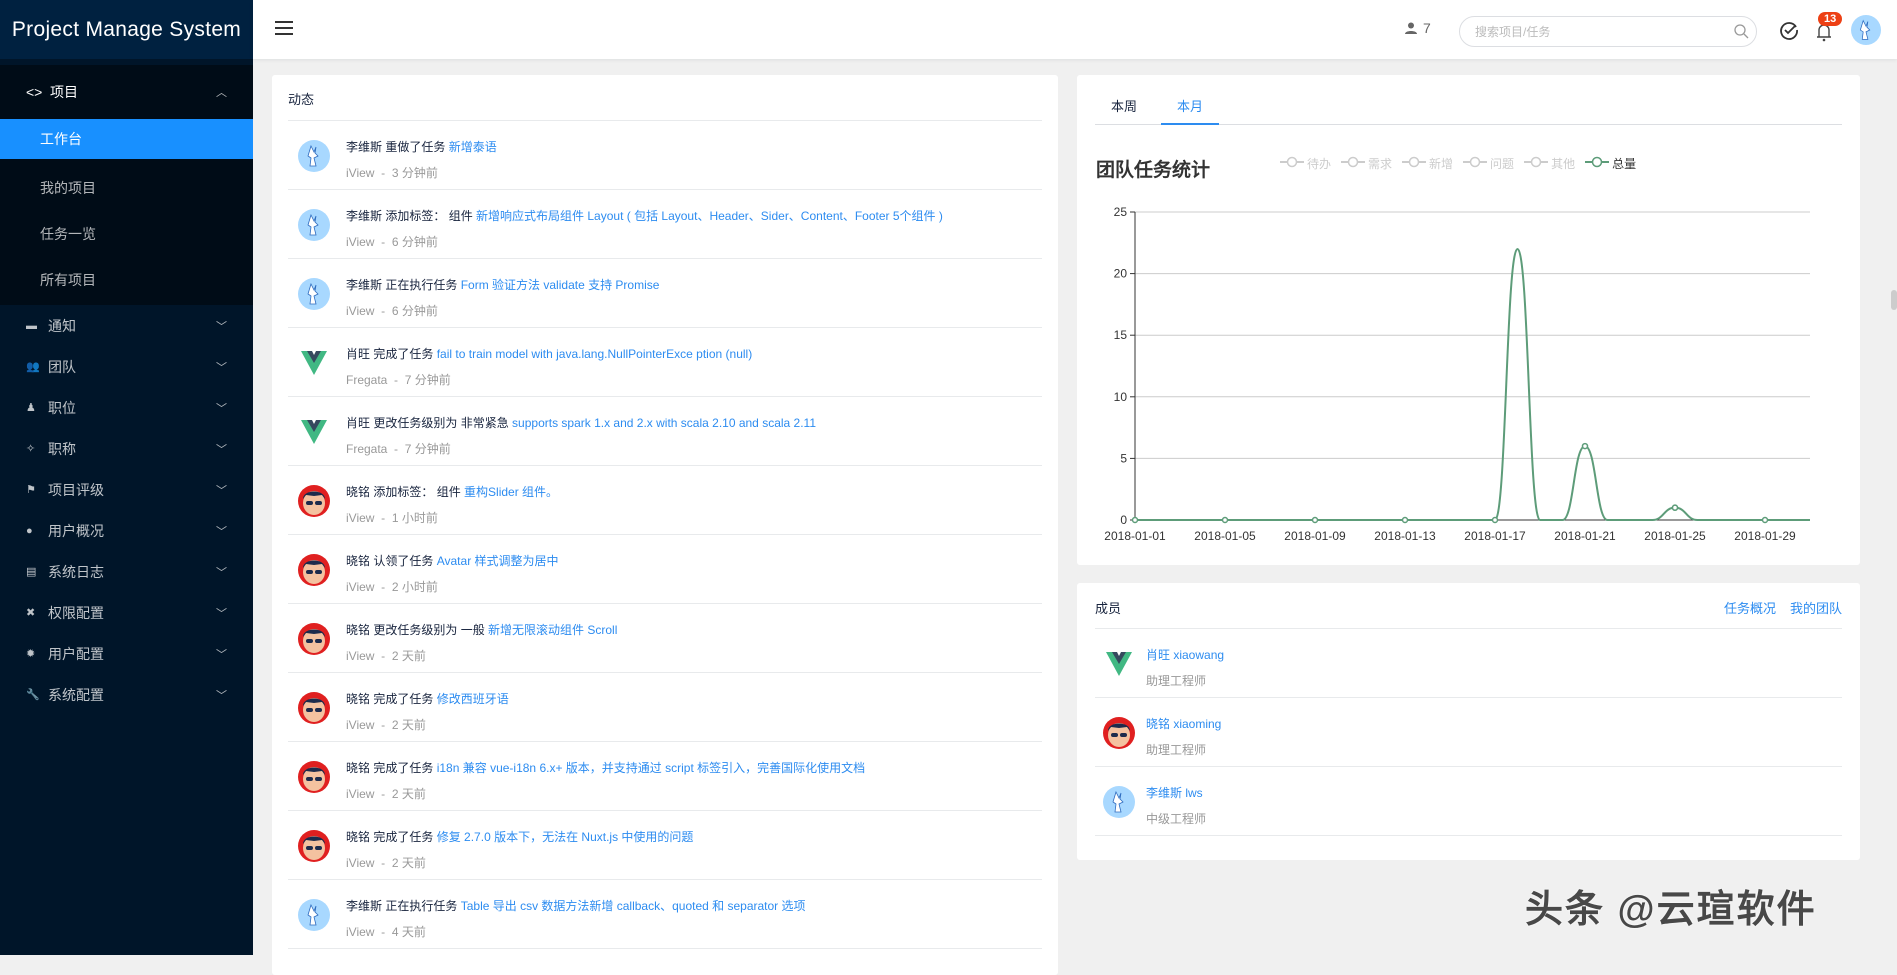 The width and height of the screenshot is (1897, 975). Describe the element at coordinates (126, 653) in the screenshot. I see `sidebar-item: ✹ 用户配置 ﹀` at that location.